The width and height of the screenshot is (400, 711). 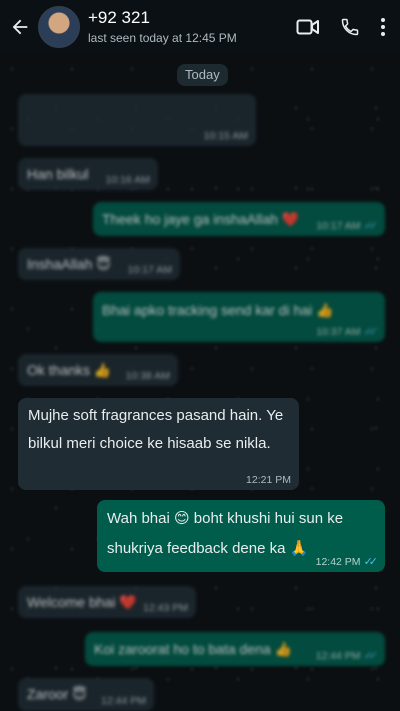 I want to click on chat-header: +92 321 last seen today at 12:45 PM, so click(x=200, y=27).